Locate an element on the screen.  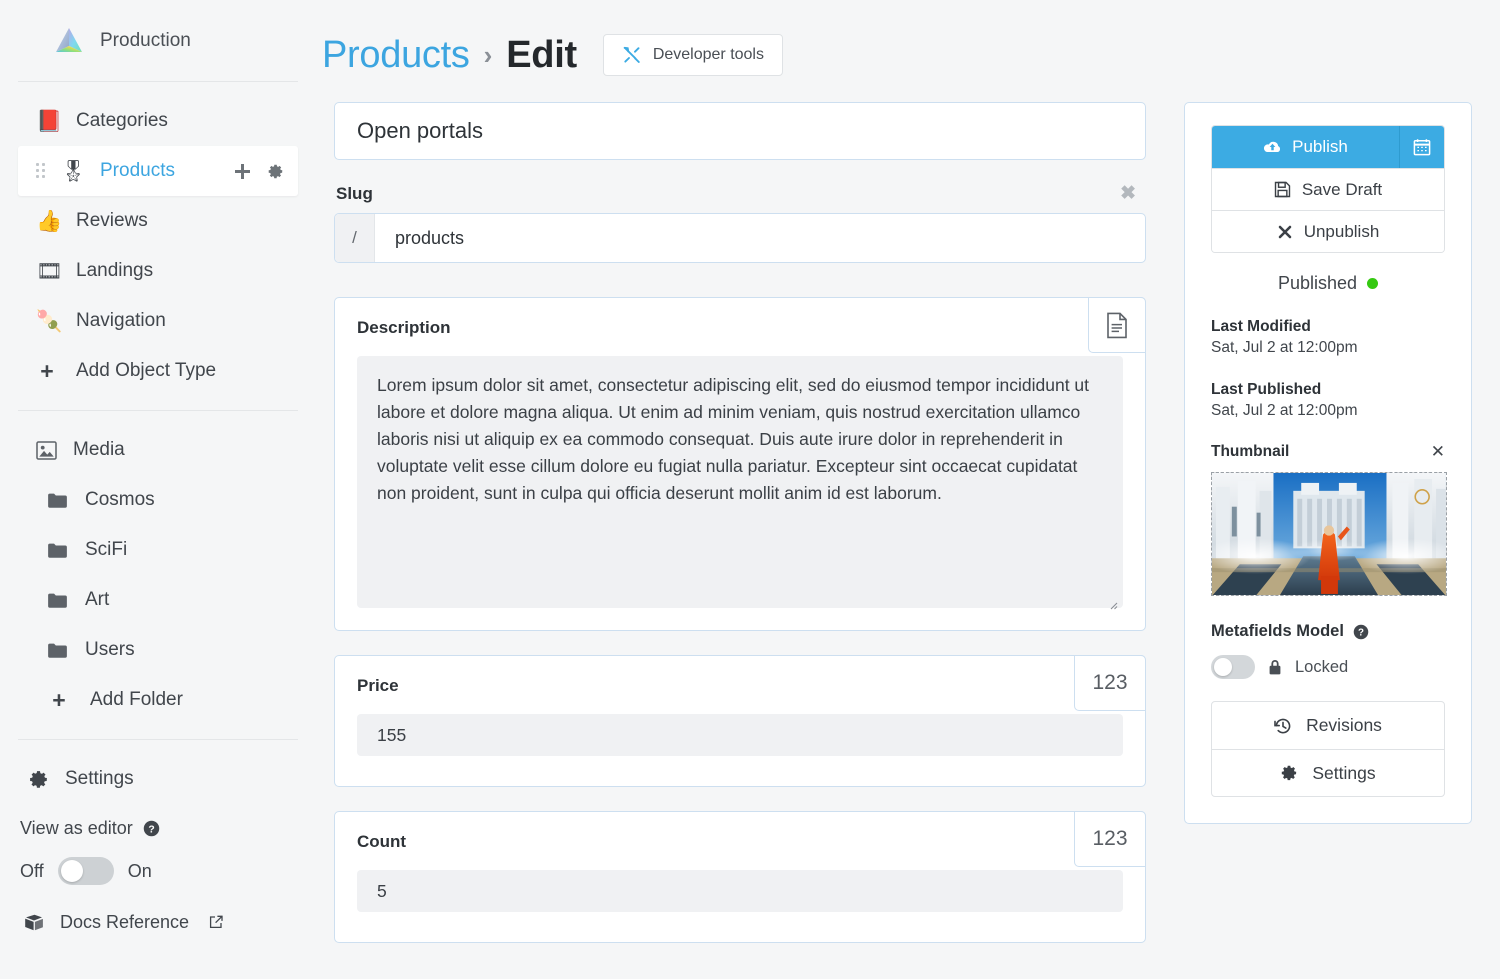
title-value: Open portals is located at coordinates (420, 130).